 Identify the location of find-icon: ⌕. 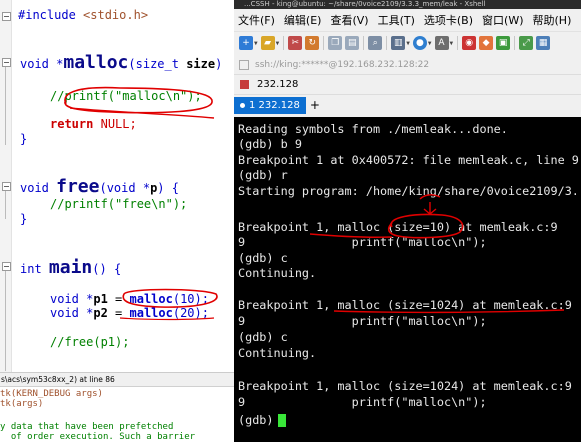
(375, 43).